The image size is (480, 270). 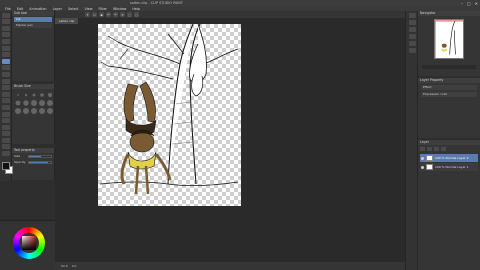 I want to click on operation-tool-icon, so click(x=6, y=28).